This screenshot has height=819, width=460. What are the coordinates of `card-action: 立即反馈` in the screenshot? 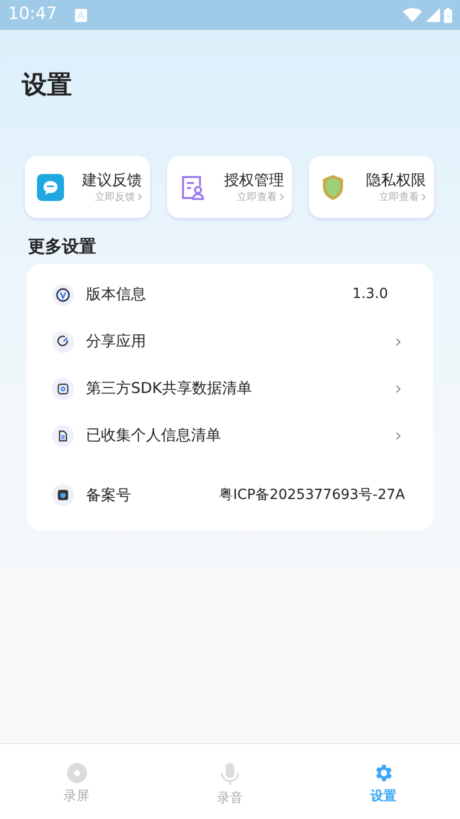 It's located at (115, 197).